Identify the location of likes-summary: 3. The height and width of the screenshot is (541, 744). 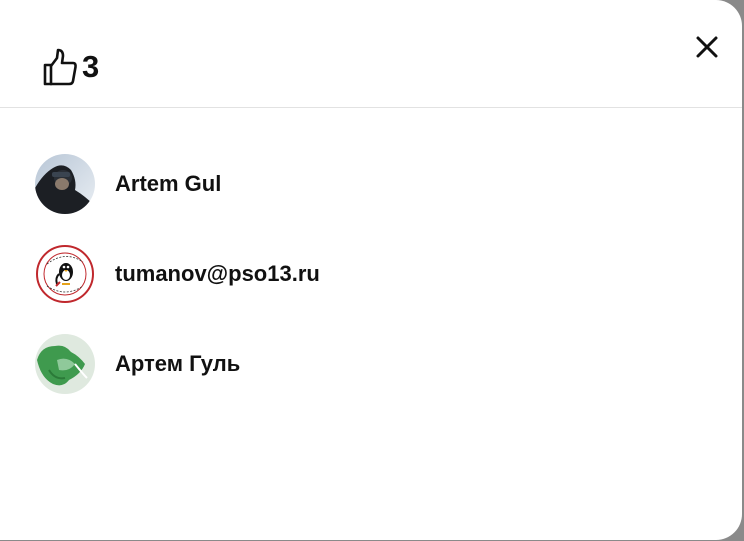
(70, 67).